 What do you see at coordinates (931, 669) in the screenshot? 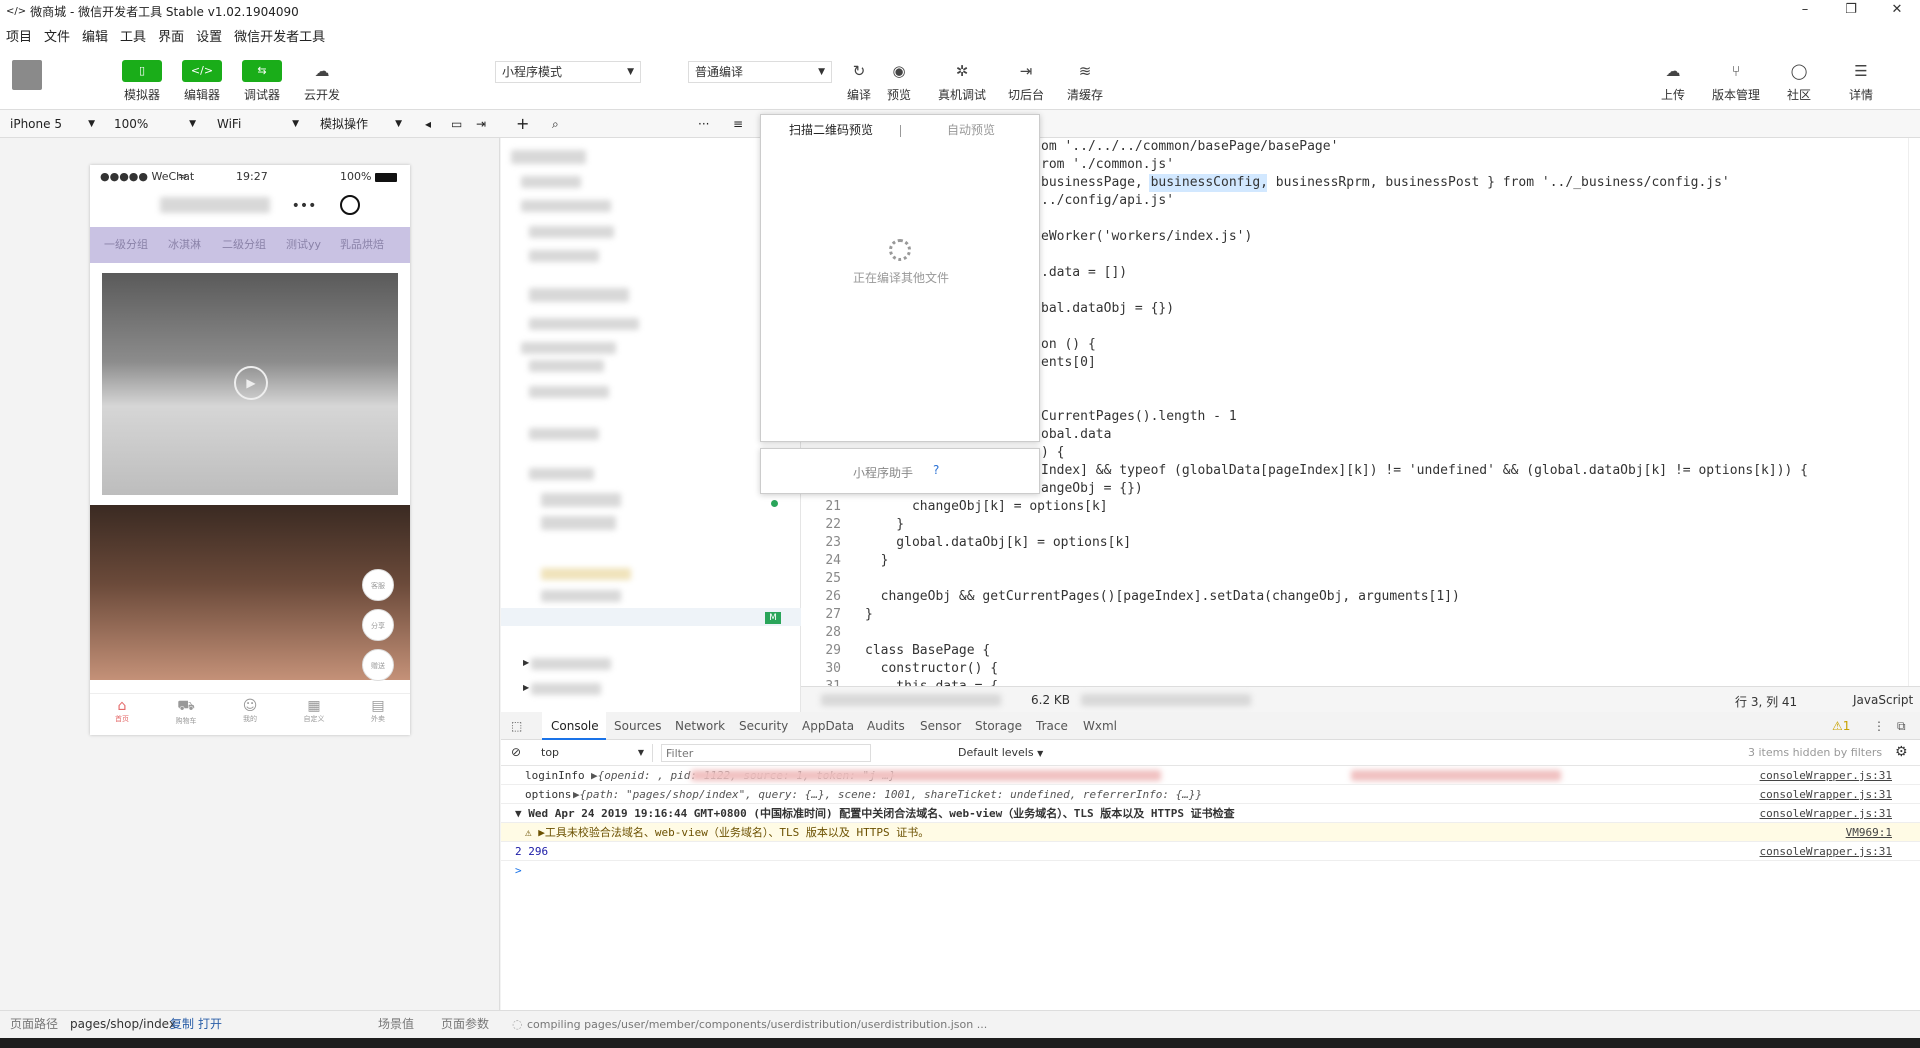
I see `code-line: constructor() {` at bounding box center [931, 669].